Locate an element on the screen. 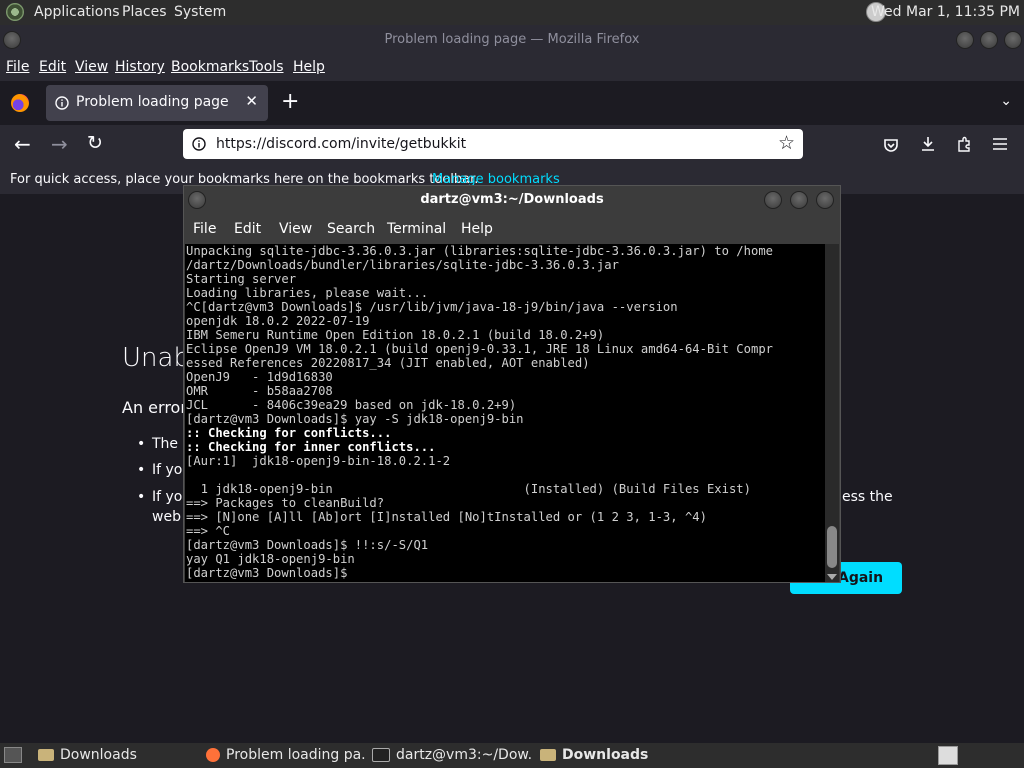 Image resolution: width=1024 pixels, height=768 pixels. folder-icon is located at coordinates (46, 755).